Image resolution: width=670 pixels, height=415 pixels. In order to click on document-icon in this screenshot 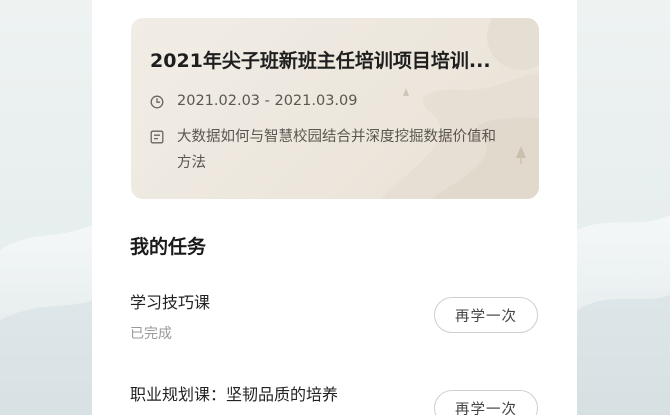, I will do `click(157, 137)`.